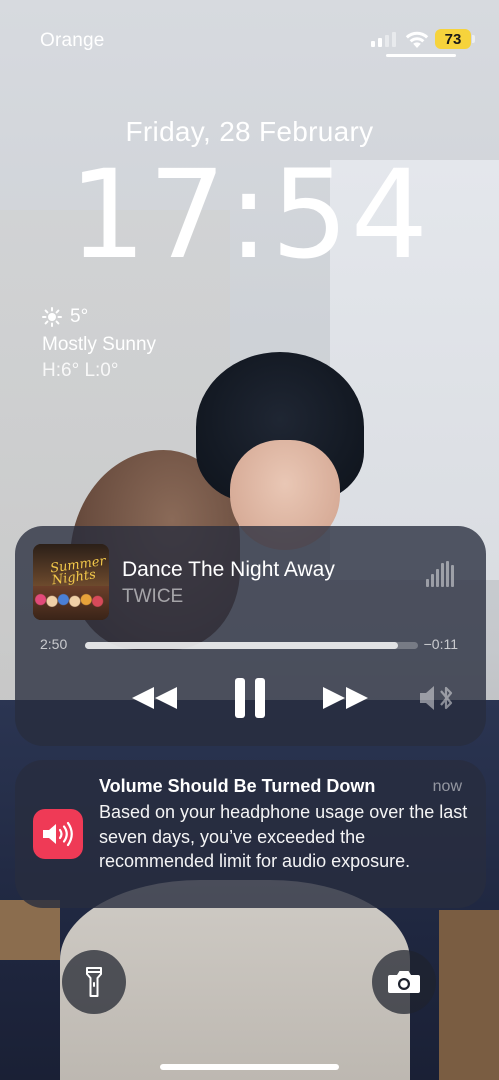 The width and height of the screenshot is (499, 1080). Describe the element at coordinates (72, 40) in the screenshot. I see `carrier-name: Orange` at that location.